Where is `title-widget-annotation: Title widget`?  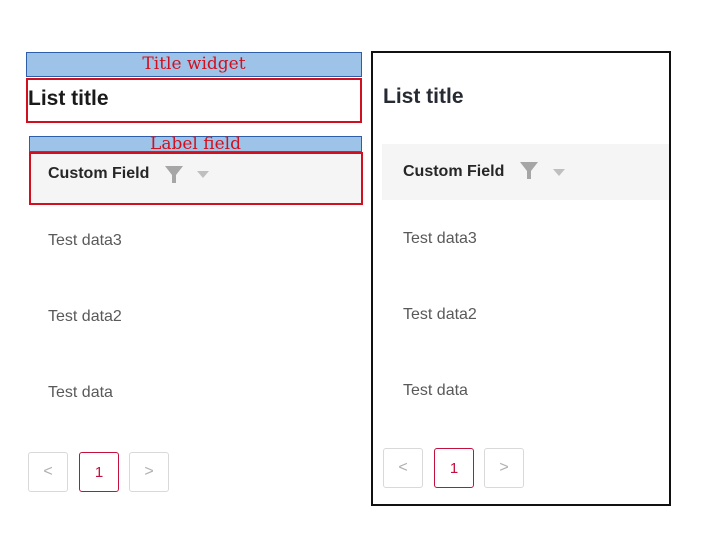 title-widget-annotation: Title widget is located at coordinates (194, 64).